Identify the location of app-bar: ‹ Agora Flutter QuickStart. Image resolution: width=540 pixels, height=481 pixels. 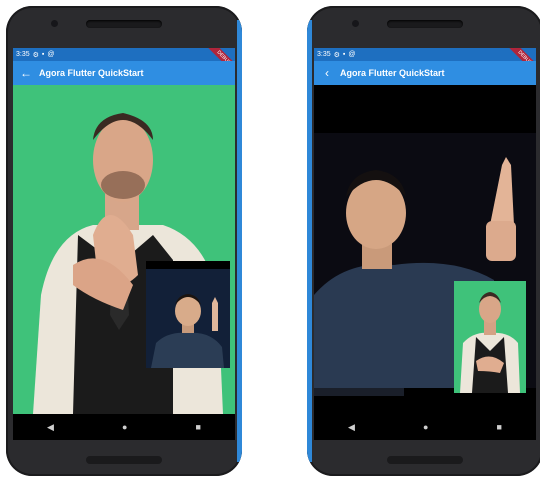
(425, 73).